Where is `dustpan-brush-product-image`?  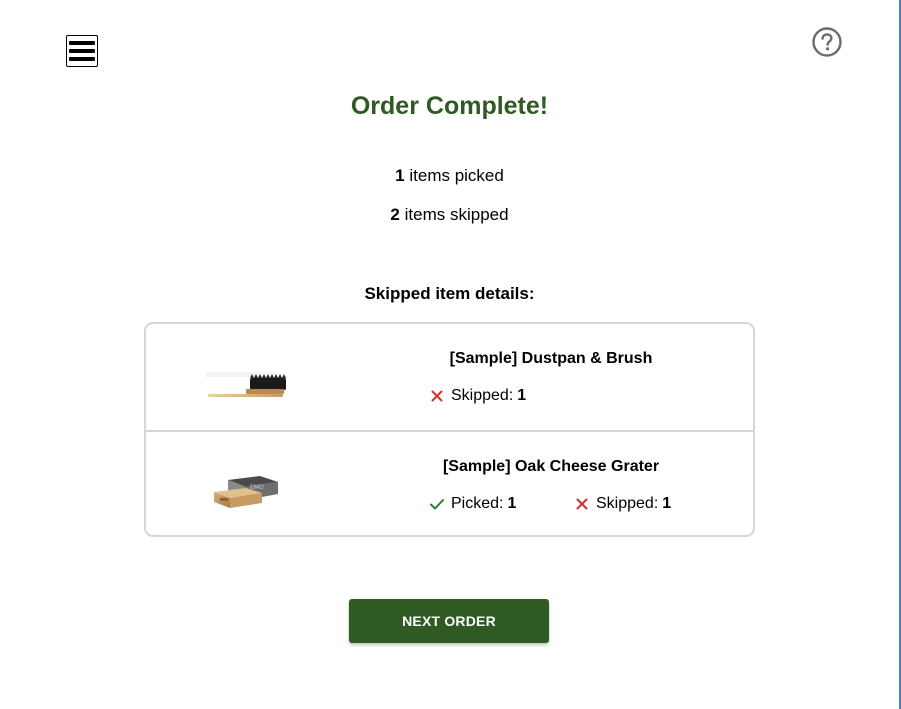
dustpan-brush-product-image is located at coordinates (246, 384).